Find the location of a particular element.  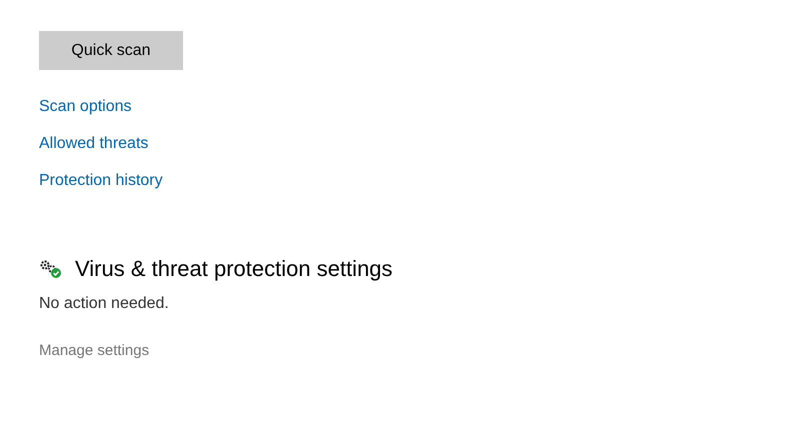

status-text: No action needed. is located at coordinates (104, 304).